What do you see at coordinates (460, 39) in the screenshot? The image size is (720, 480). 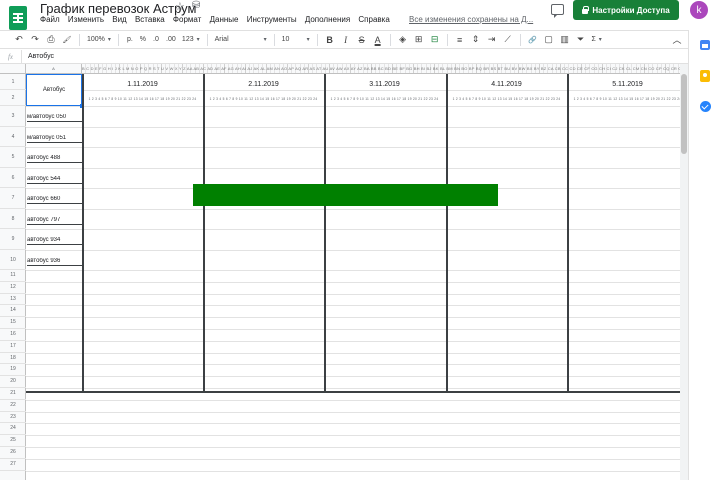 I see `horizontal-align-icon: ≡` at bounding box center [460, 39].